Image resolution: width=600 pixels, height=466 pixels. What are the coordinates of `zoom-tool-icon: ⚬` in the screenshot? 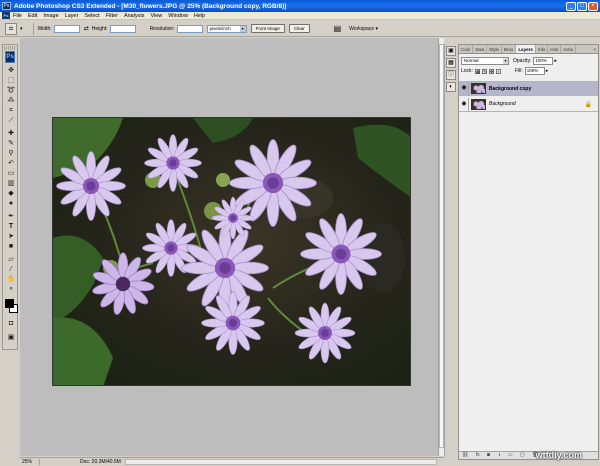 It's located at (11, 290).